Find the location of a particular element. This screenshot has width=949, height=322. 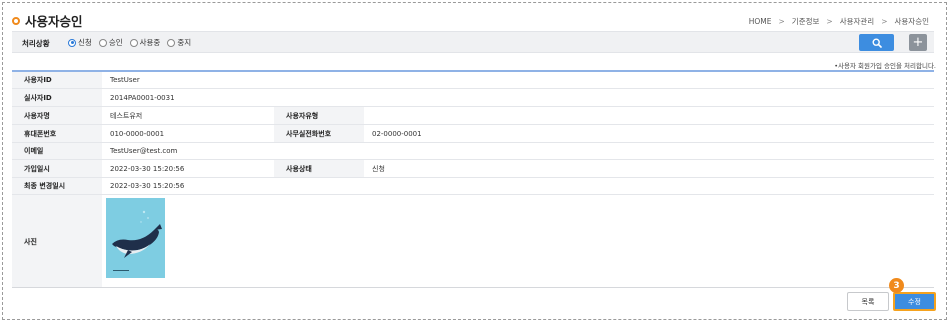

radio-option-apply: 신청 is located at coordinates (80, 42).